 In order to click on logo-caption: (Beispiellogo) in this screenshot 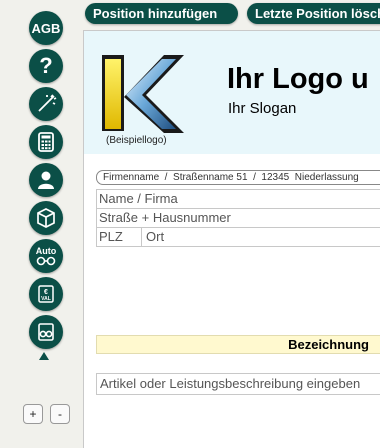, I will do `click(136, 140)`.